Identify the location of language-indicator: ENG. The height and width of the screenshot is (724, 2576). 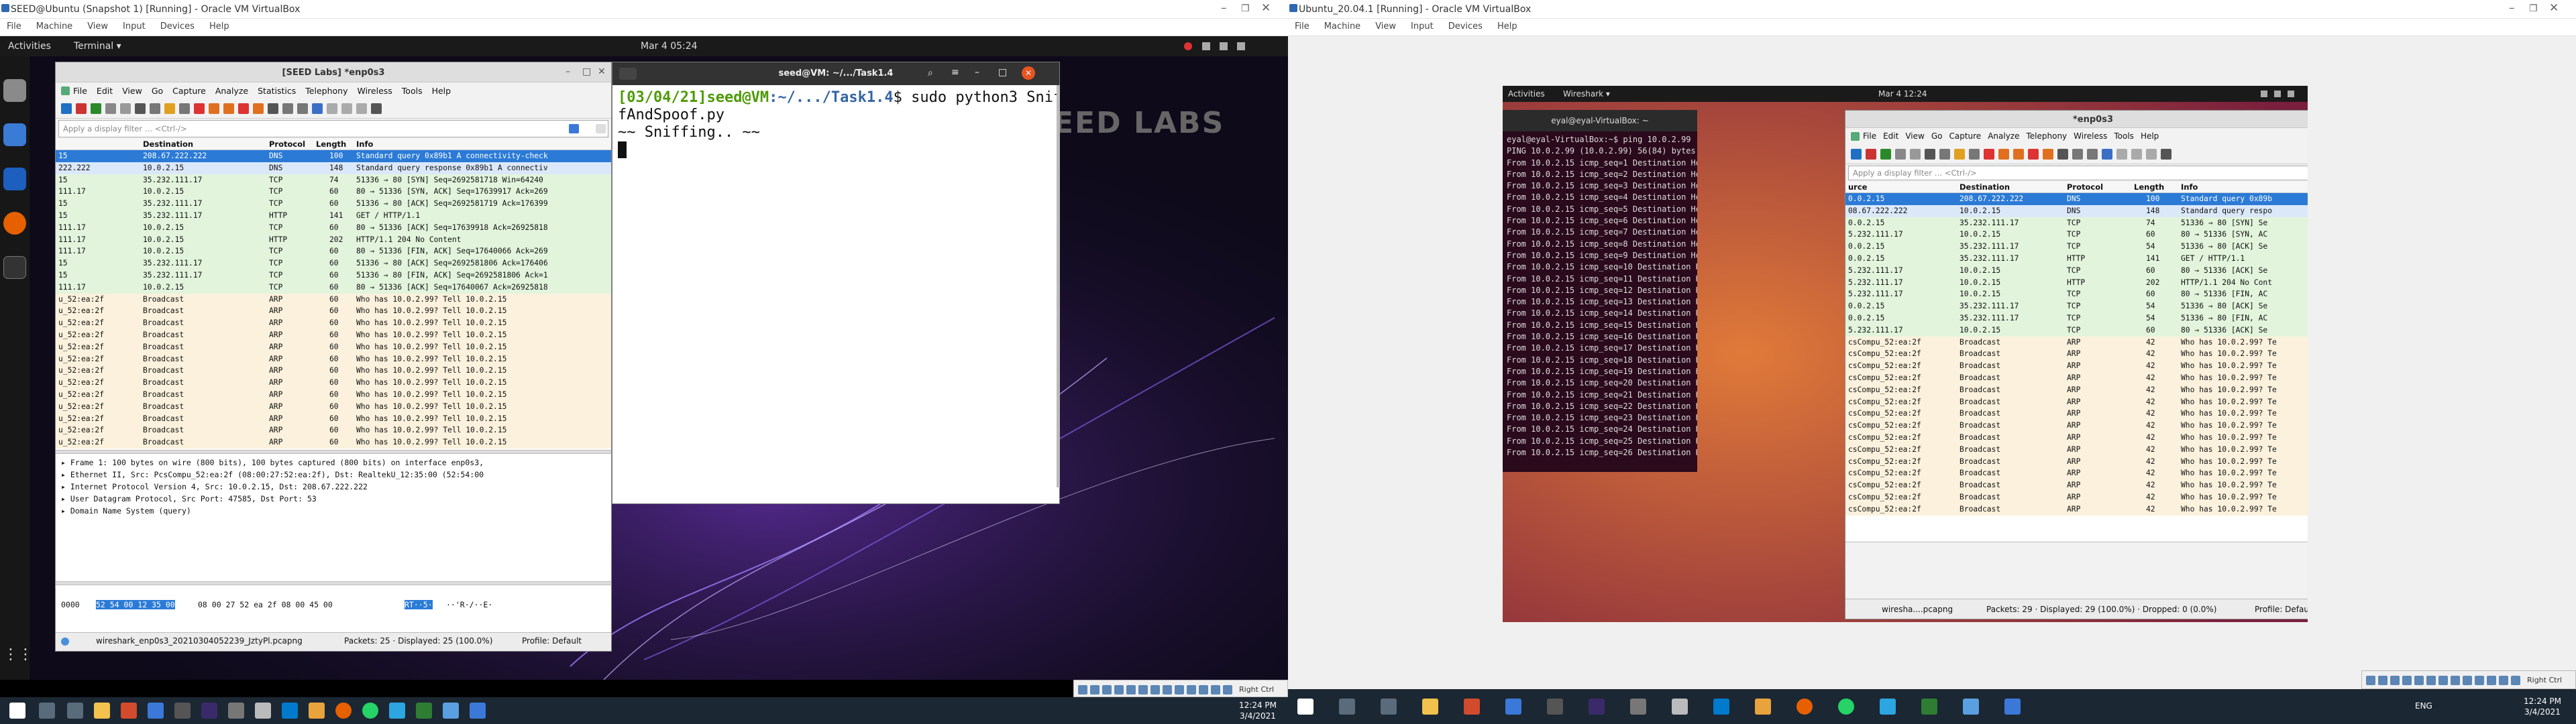
(2423, 706).